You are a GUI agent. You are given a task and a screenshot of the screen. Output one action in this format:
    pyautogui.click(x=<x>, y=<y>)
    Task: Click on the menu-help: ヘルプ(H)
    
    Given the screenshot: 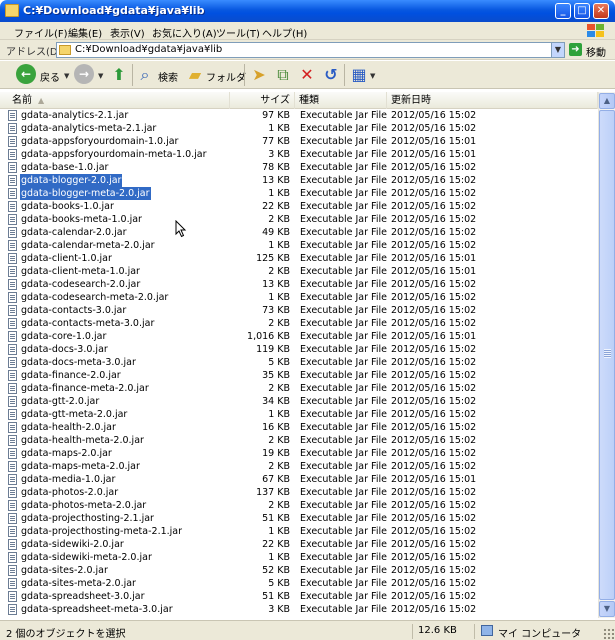 What is the action you would take?
    pyautogui.click(x=284, y=32)
    